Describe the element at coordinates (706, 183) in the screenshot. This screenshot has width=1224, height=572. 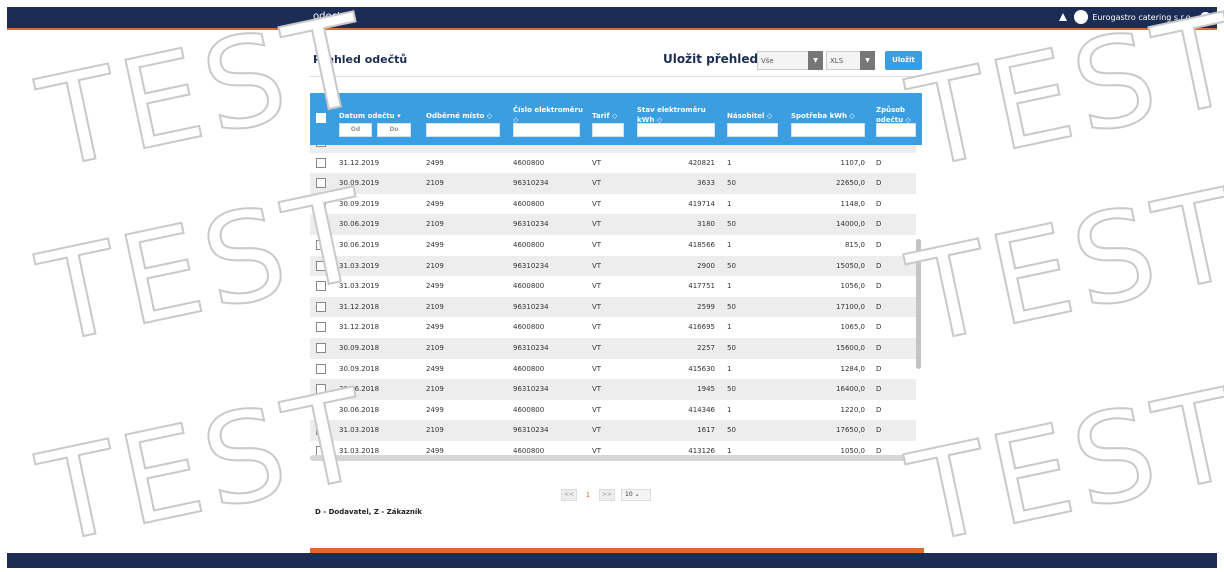
I see `cell-stav: 3633` at that location.